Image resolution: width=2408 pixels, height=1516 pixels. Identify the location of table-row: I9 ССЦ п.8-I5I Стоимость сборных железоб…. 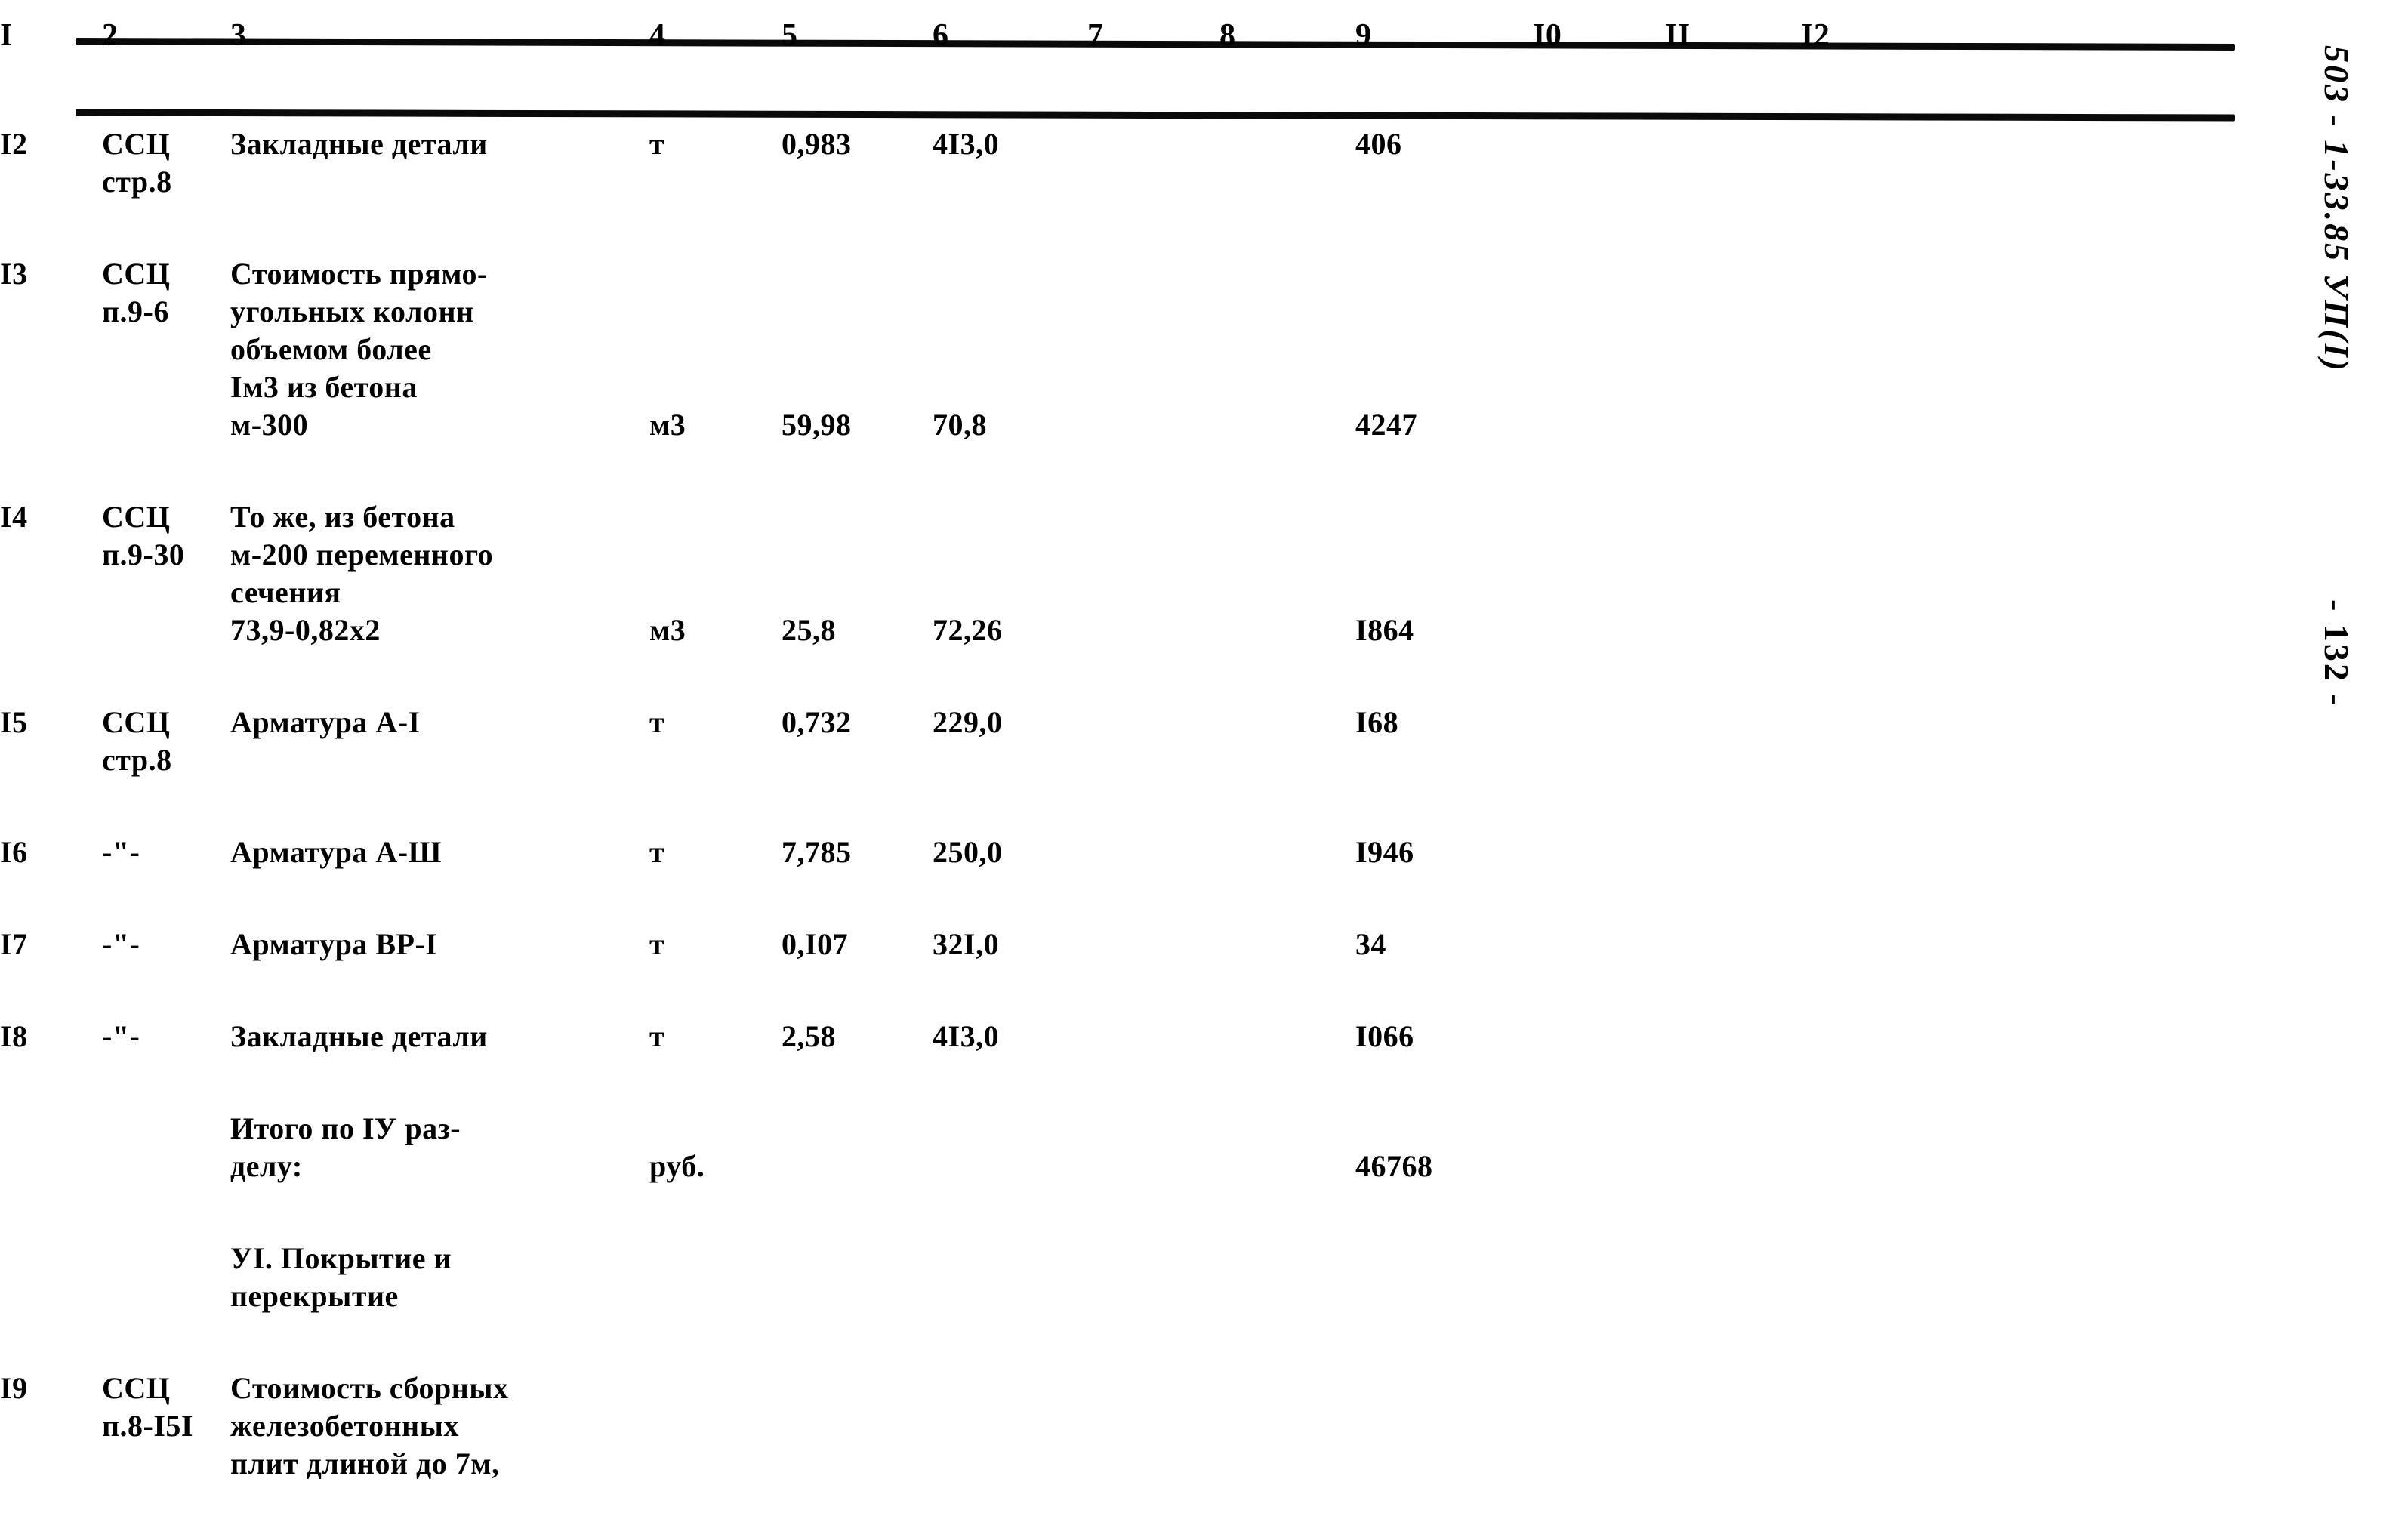
(1204, 1426).